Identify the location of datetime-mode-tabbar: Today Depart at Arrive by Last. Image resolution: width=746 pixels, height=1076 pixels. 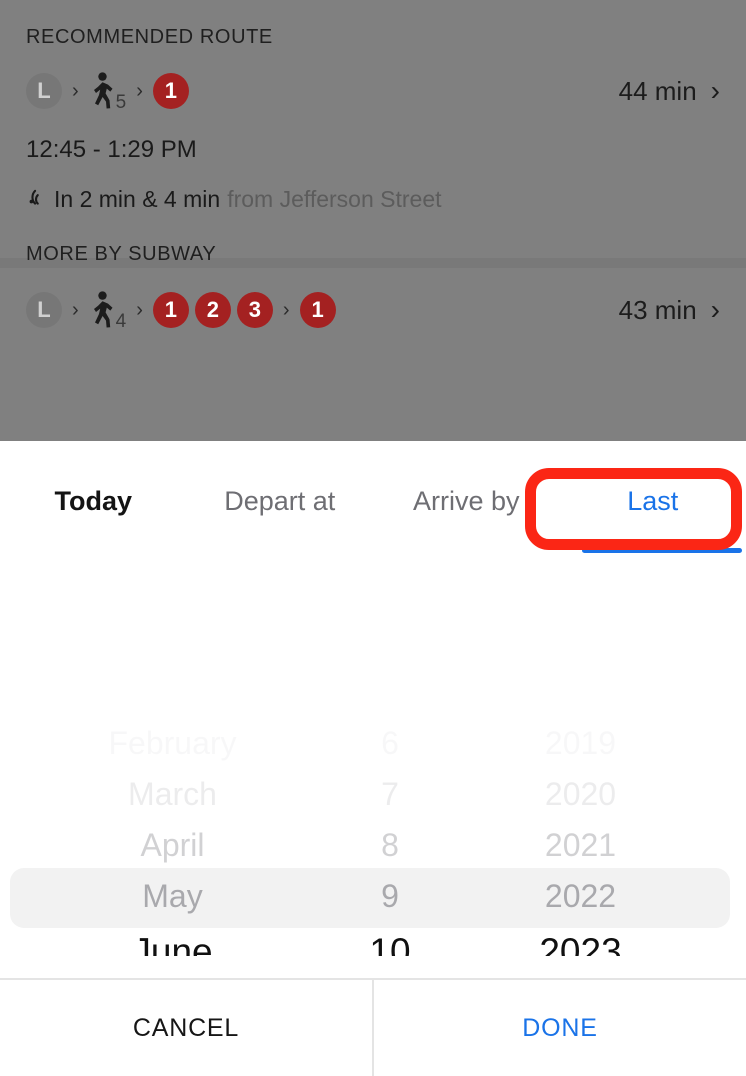
(373, 501).